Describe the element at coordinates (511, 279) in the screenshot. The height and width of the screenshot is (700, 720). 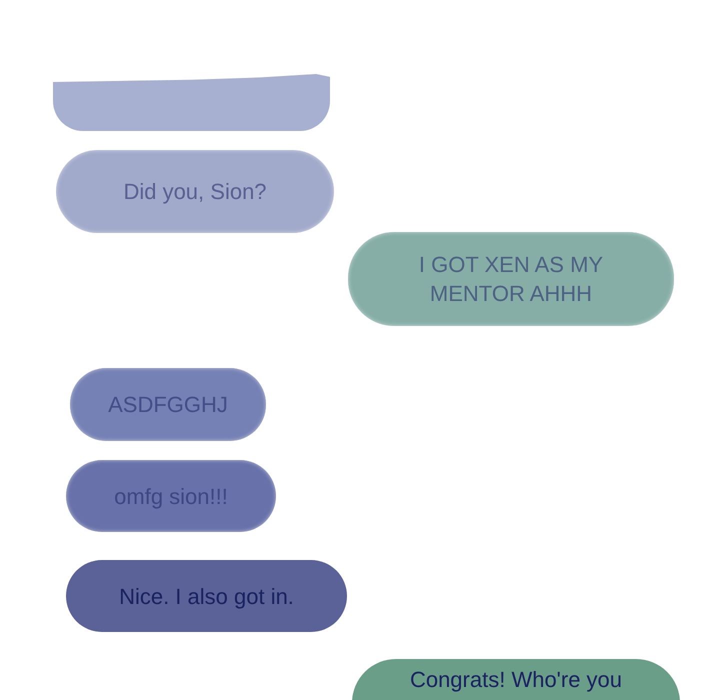
I see `message-bubble: I GOT XEN AS MY MENTOR AHHH` at that location.